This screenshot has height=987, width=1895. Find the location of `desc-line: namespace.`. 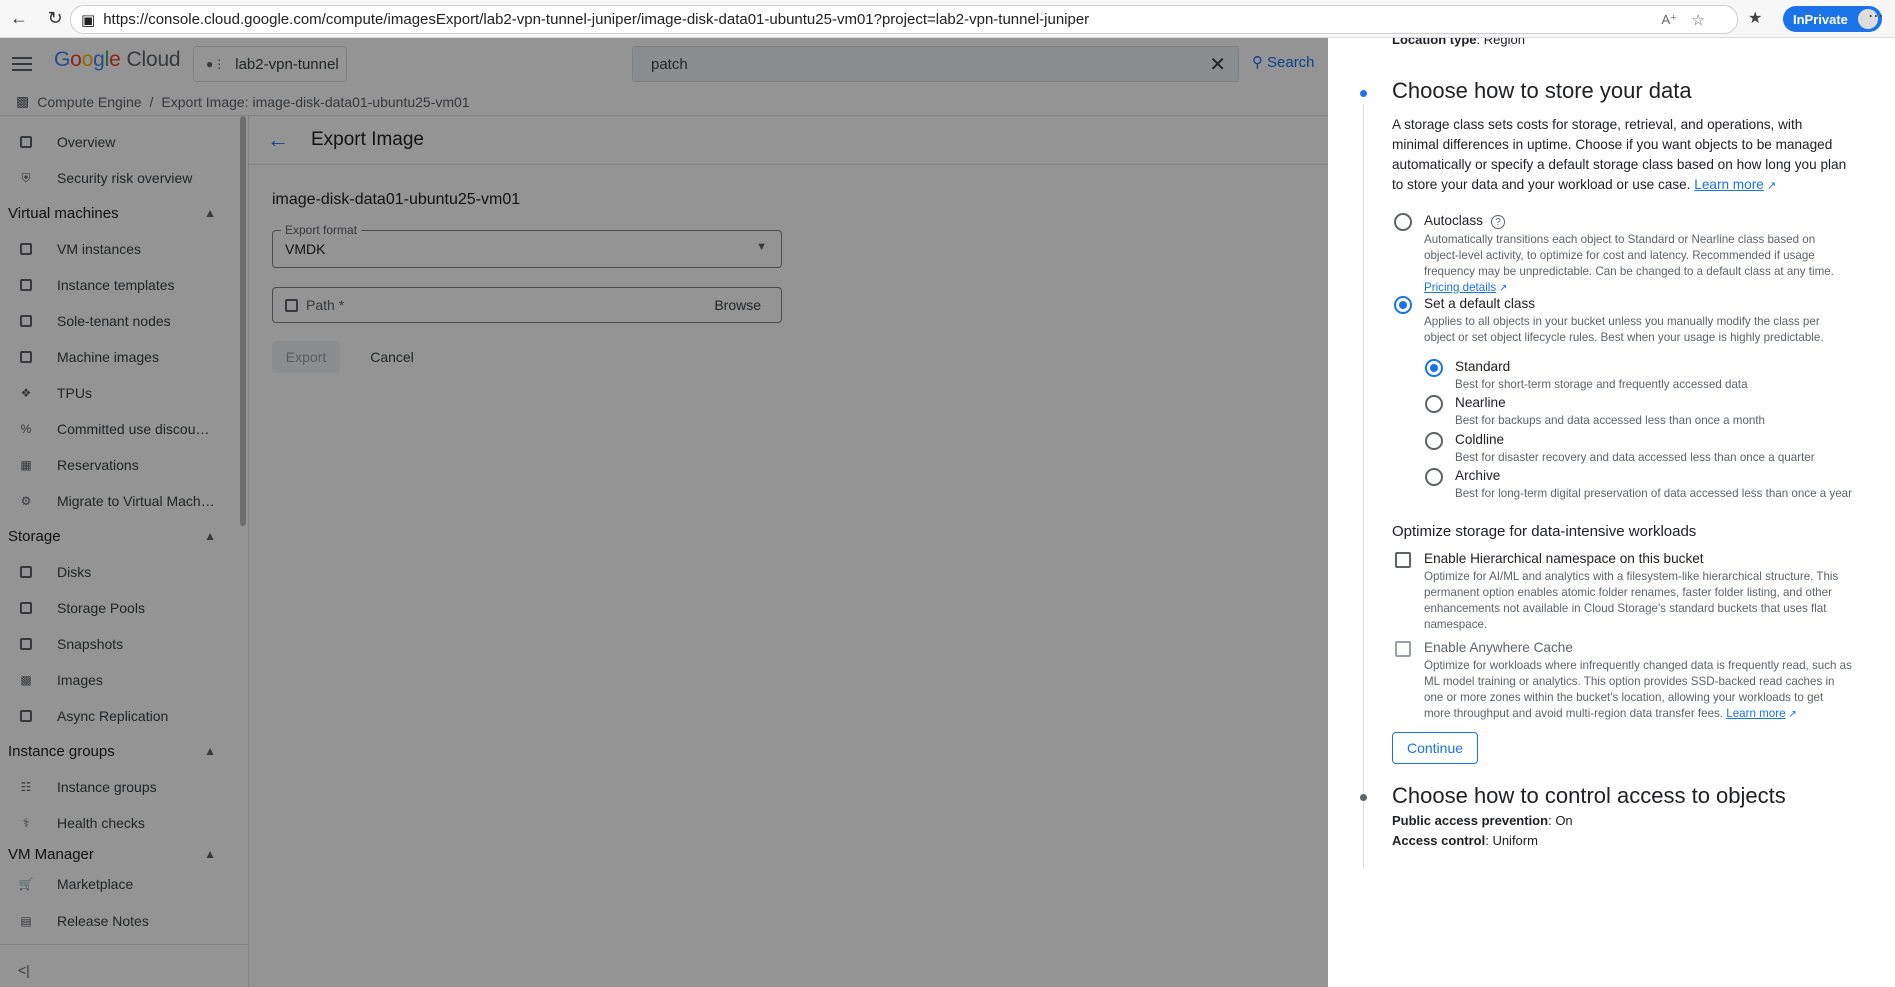

desc-line: namespace. is located at coordinates (1456, 624).